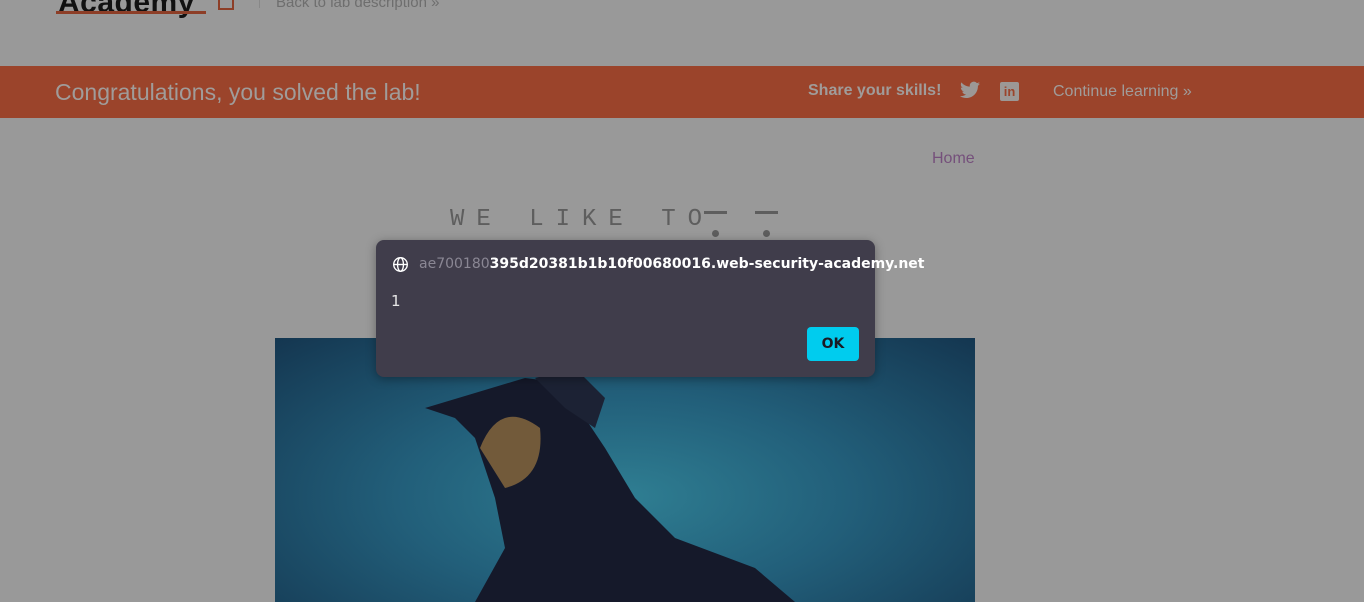 Image resolution: width=1364 pixels, height=602 pixels. Describe the element at coordinates (226, 5) in the screenshot. I see `logo-mark-icon` at that location.